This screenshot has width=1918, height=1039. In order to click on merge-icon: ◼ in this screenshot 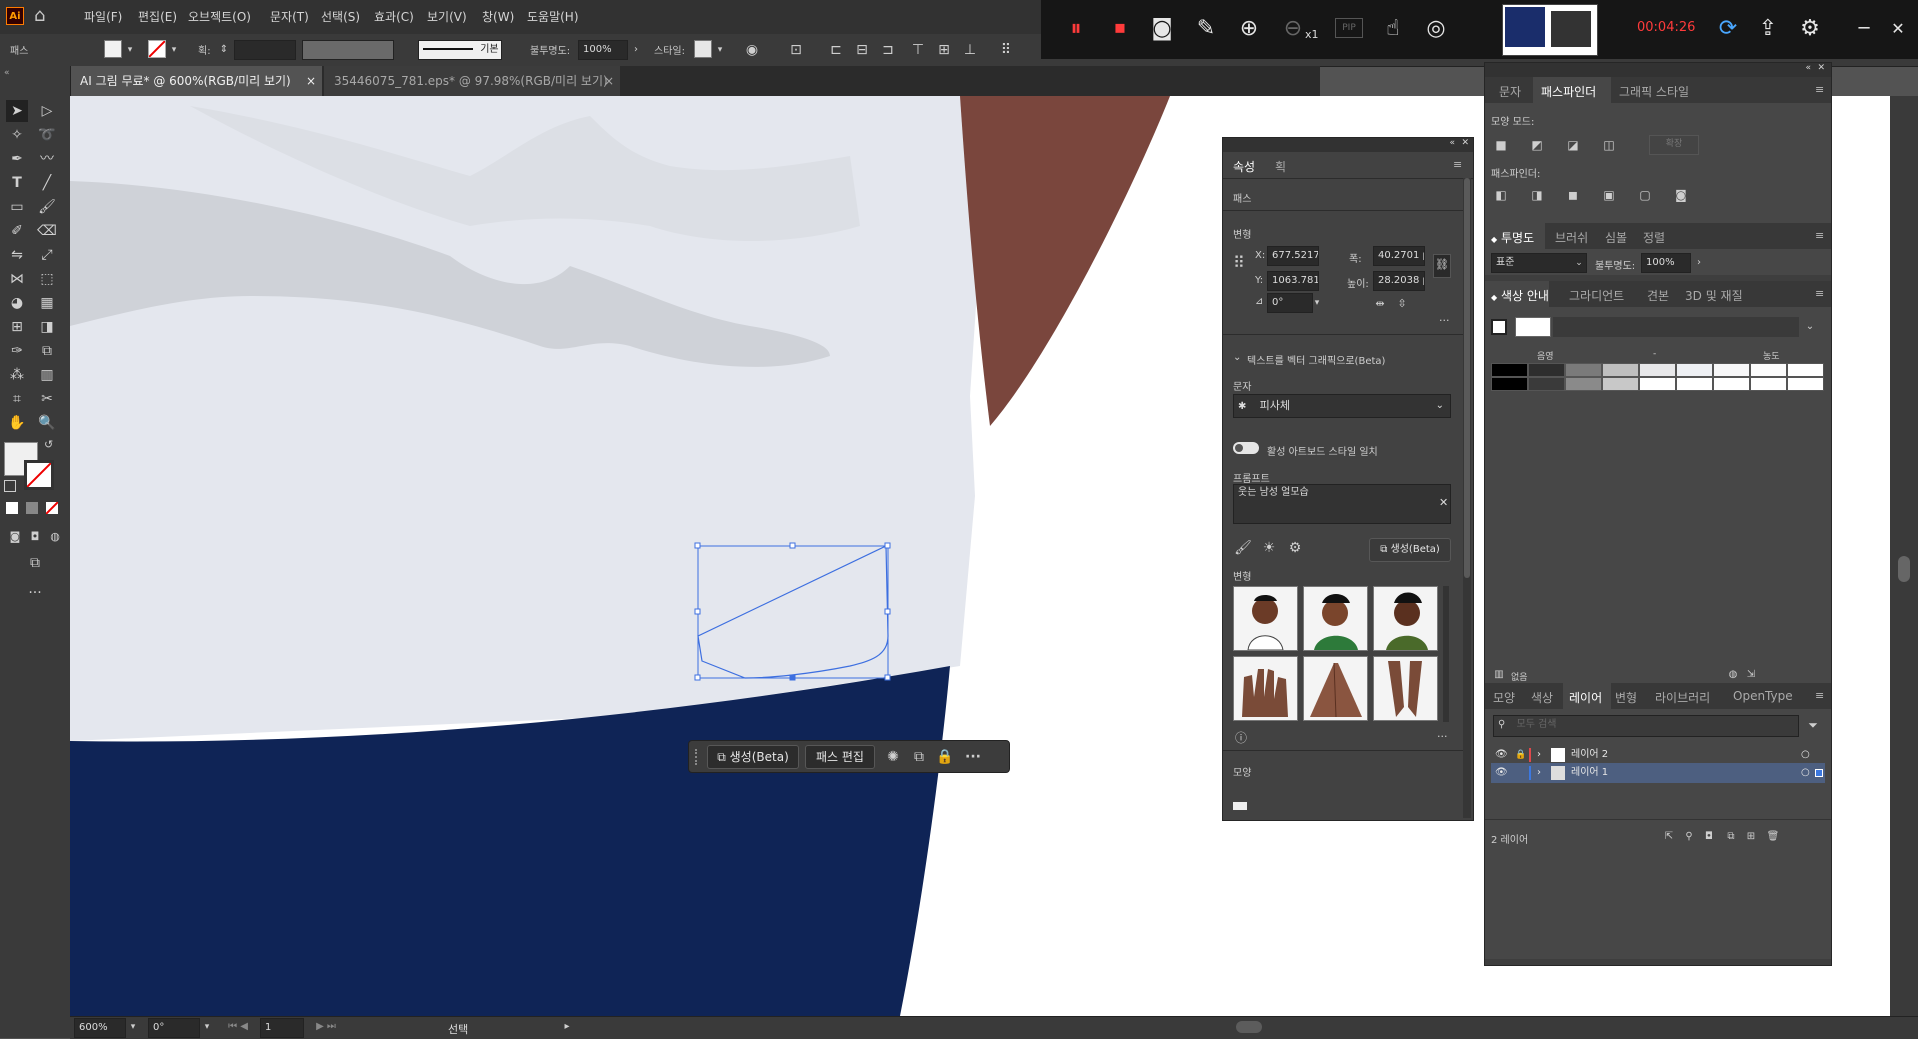, I will do `click(1573, 195)`.